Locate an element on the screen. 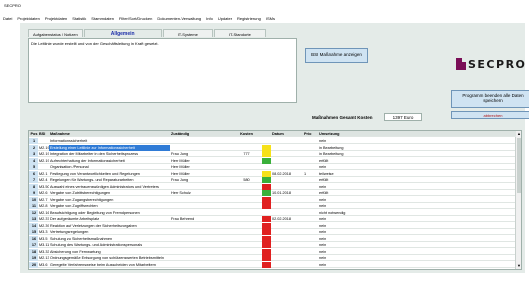 This screenshot has width=529, height=289. col-massnahme-cell: Vergabe von Zugangsberechtigungen is located at coordinates (109, 200).